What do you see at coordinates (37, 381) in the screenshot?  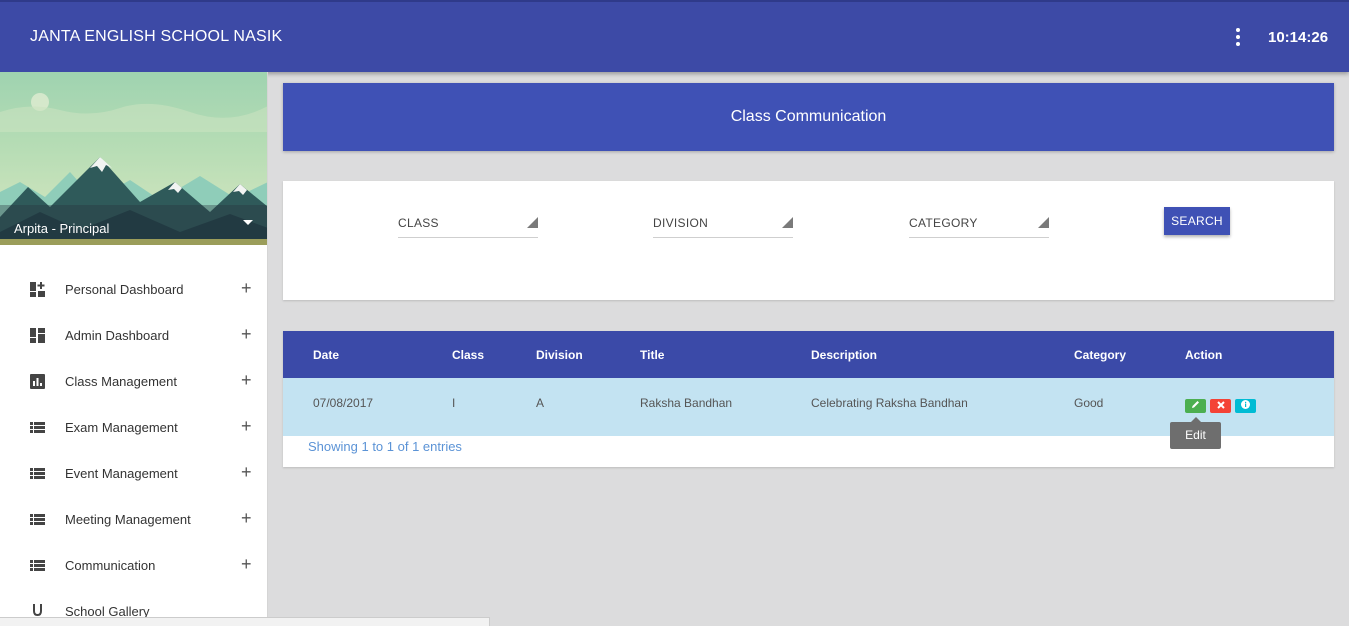 I see `chart-icon` at bounding box center [37, 381].